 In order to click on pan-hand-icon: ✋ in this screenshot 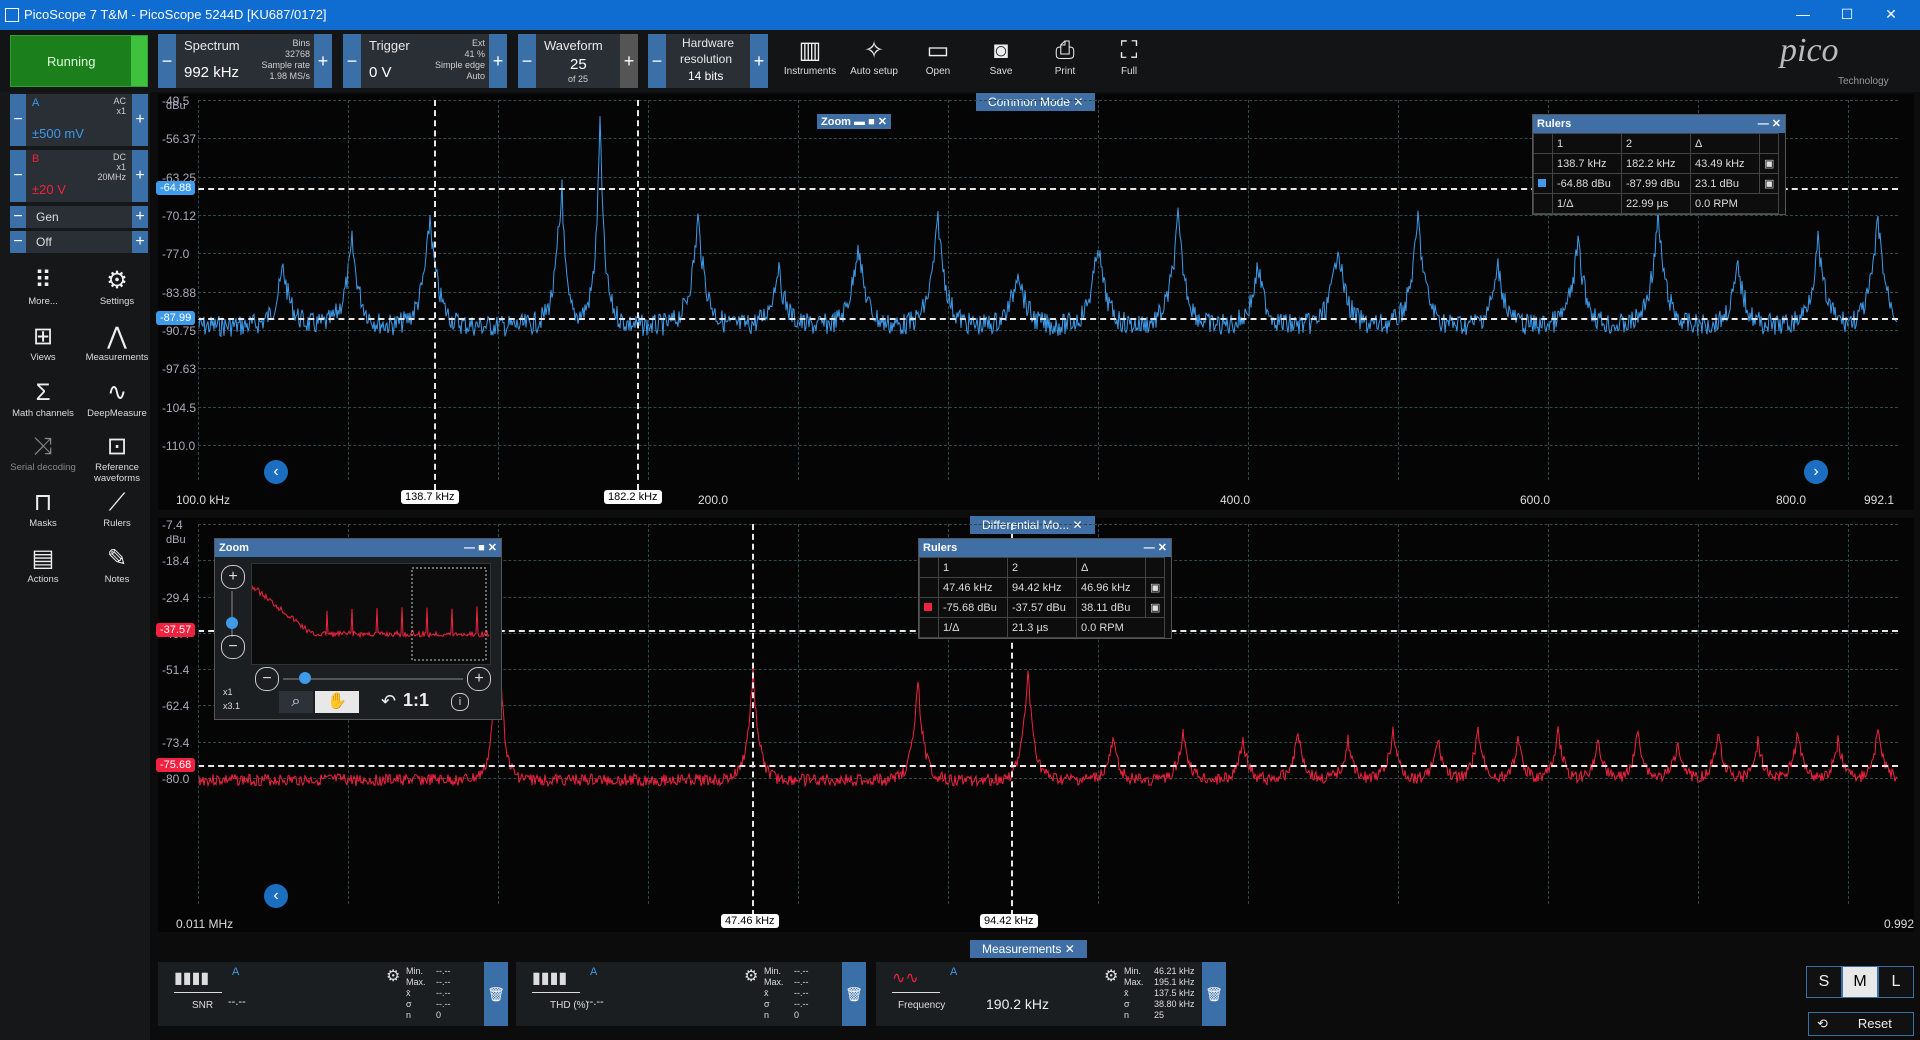, I will do `click(337, 702)`.